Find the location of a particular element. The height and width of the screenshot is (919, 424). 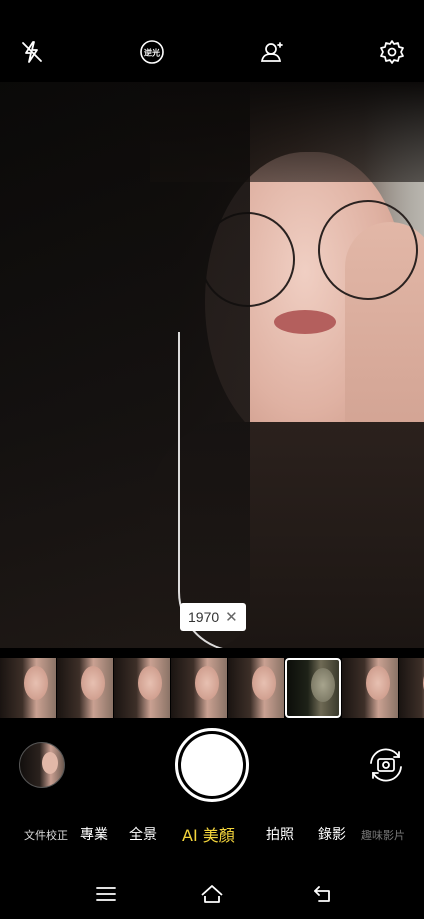

mode-photo: 拍照 is located at coordinates (280, 834).